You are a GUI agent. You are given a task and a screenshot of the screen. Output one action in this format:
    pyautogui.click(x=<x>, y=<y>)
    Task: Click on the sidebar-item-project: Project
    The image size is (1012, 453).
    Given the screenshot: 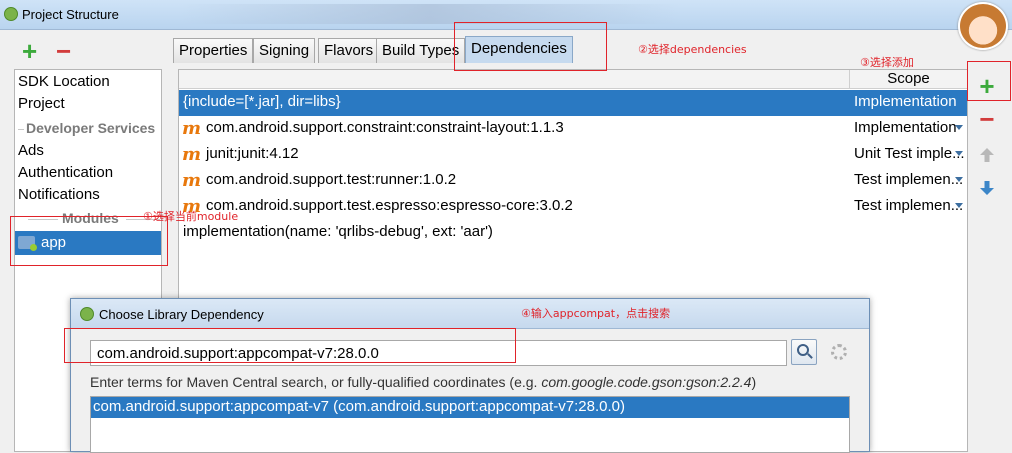 What is the action you would take?
    pyautogui.click(x=41, y=103)
    